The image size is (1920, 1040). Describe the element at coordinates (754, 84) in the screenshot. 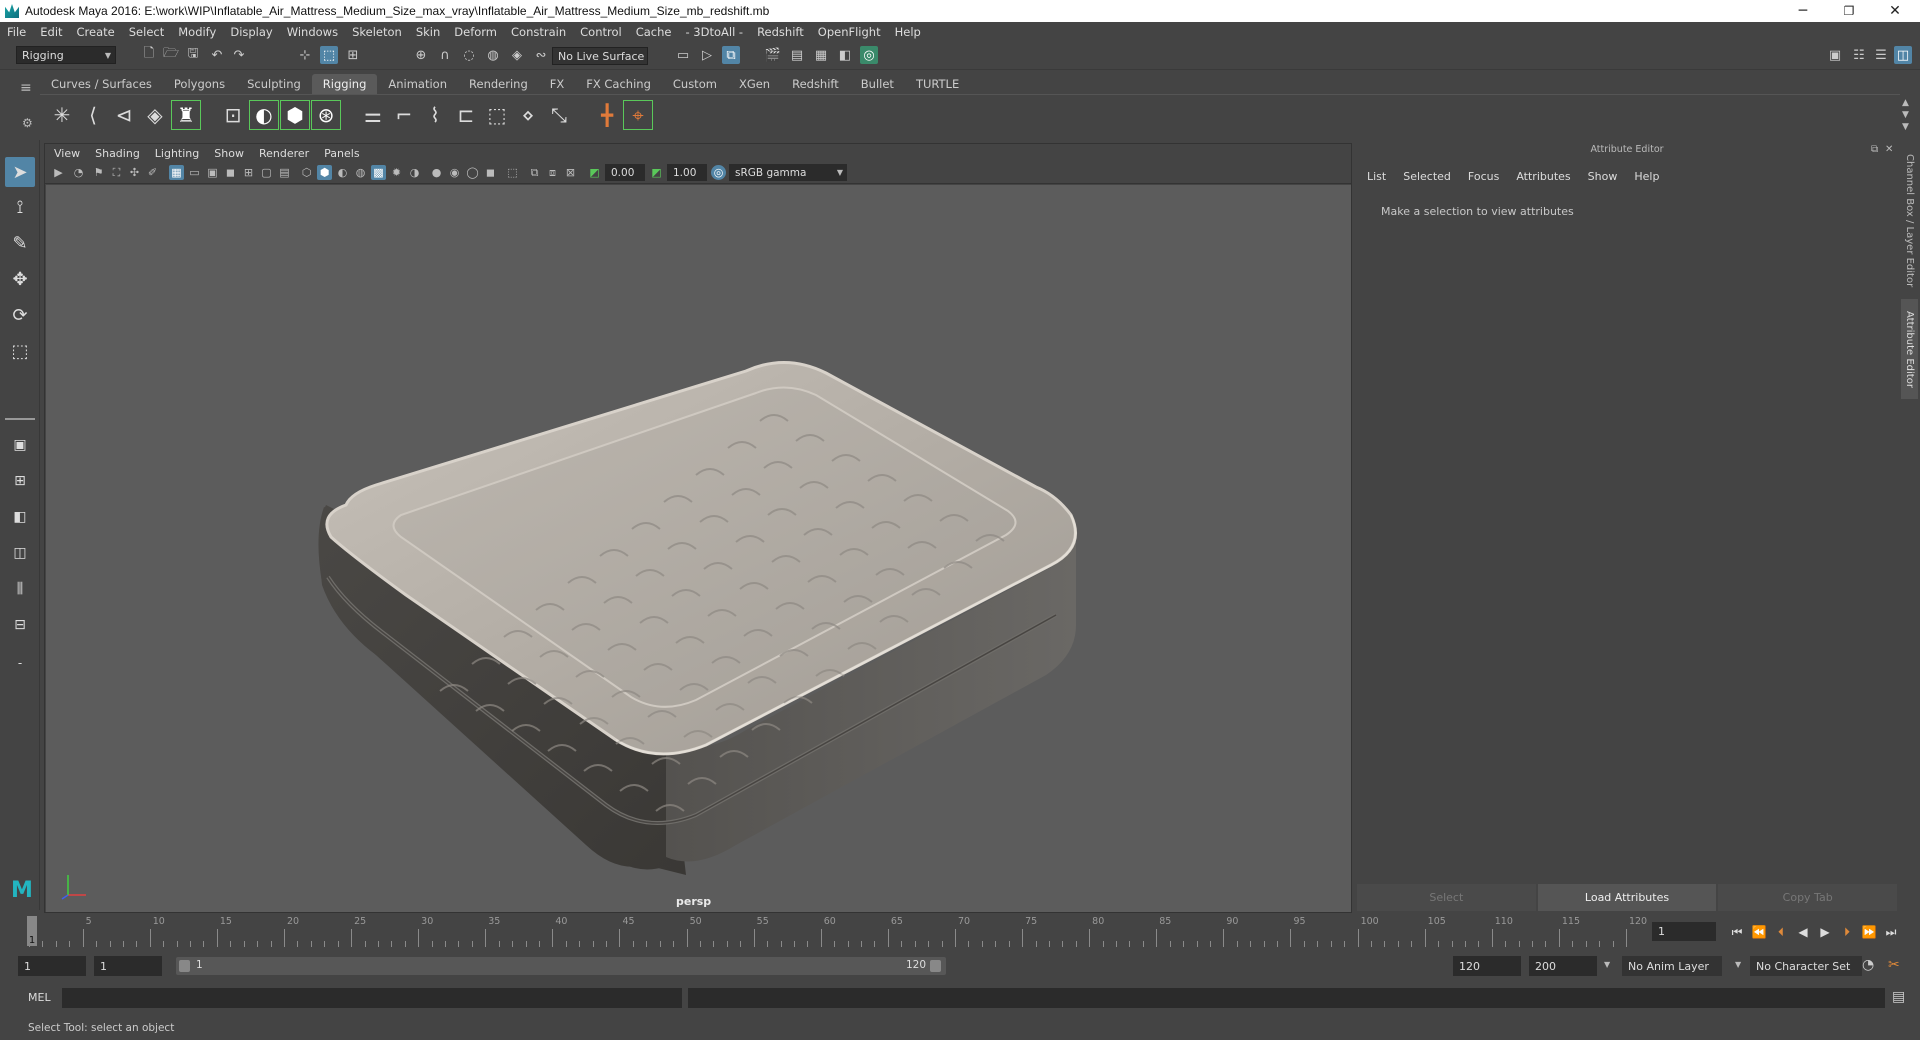

I see `shelf-tab-xgen: XGen` at that location.